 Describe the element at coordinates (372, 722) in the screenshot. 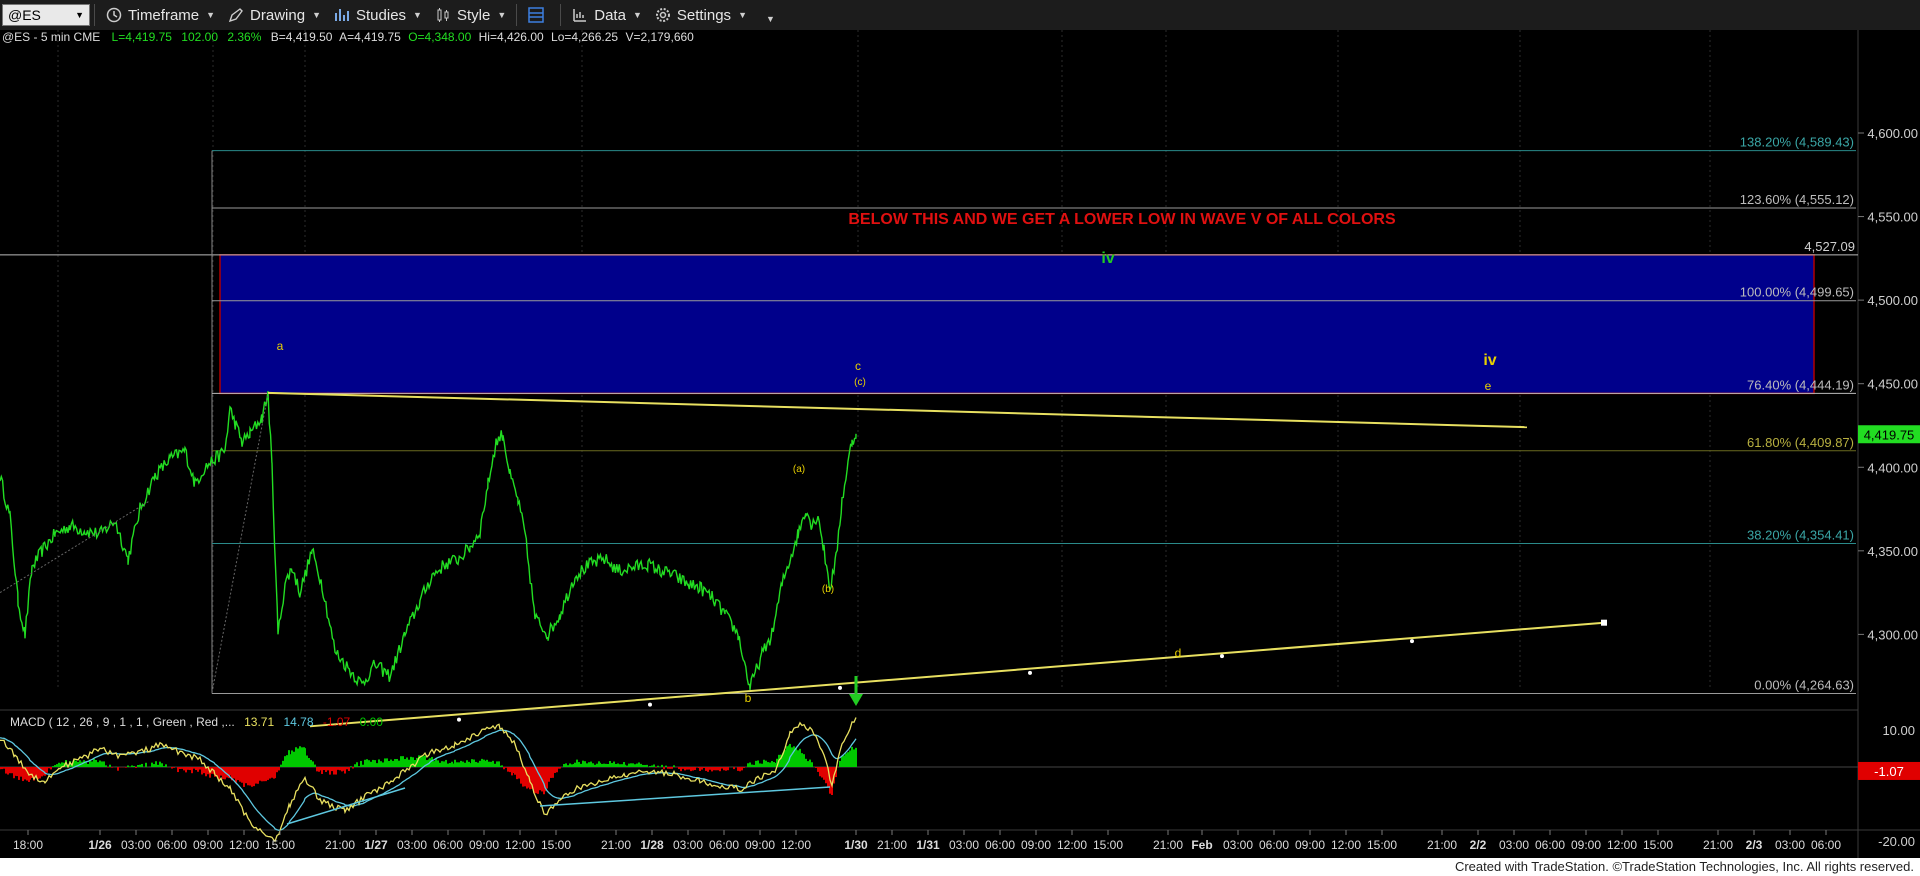

I see `zero-value: 0.00` at that location.